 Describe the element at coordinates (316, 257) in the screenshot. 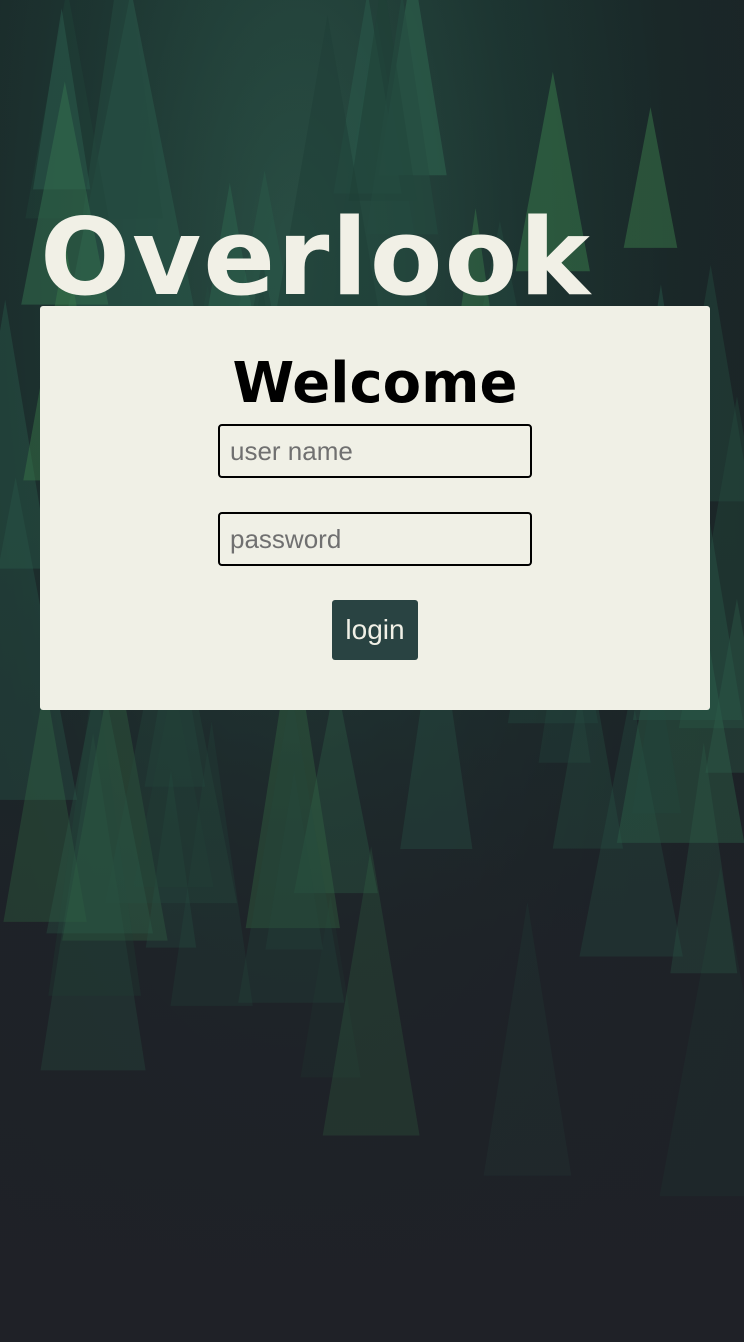

I see `app-title: Overlook` at that location.